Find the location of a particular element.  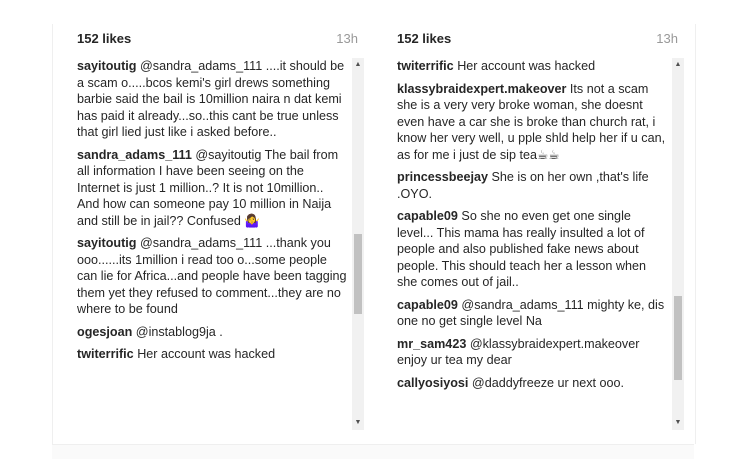

comment-item: callyosiyosi @daddyfreeze ur next ooo. is located at coordinates (532, 383).